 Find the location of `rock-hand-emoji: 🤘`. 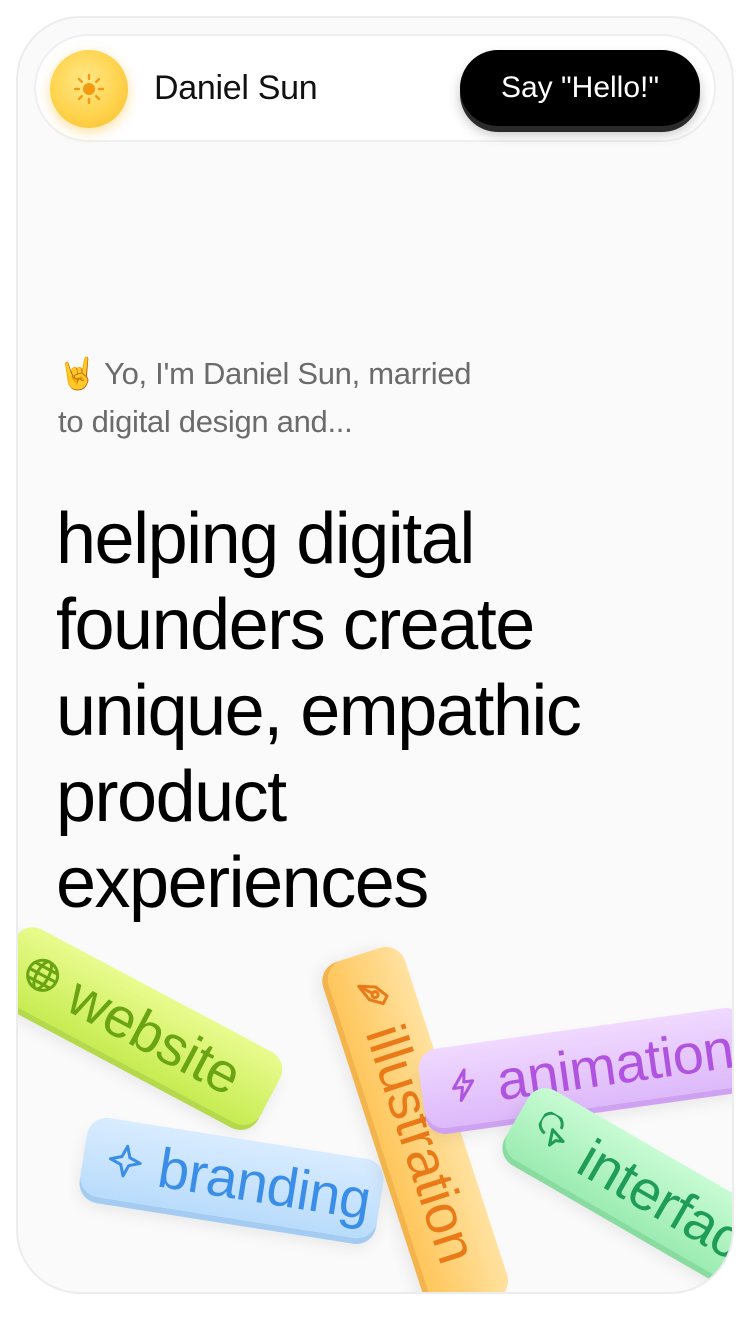

rock-hand-emoji: 🤘 is located at coordinates (77, 373).